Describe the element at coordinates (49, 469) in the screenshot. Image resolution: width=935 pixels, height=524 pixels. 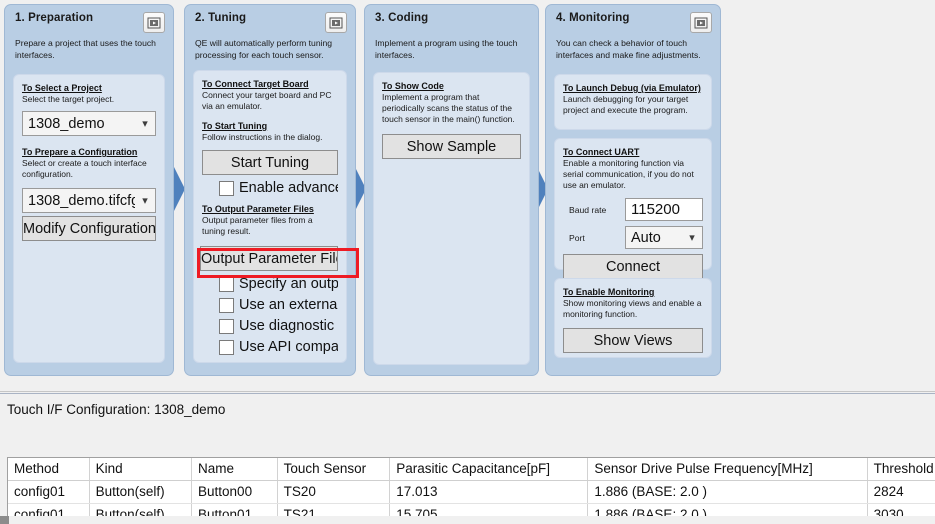
I see `column-header-method: Method` at that location.